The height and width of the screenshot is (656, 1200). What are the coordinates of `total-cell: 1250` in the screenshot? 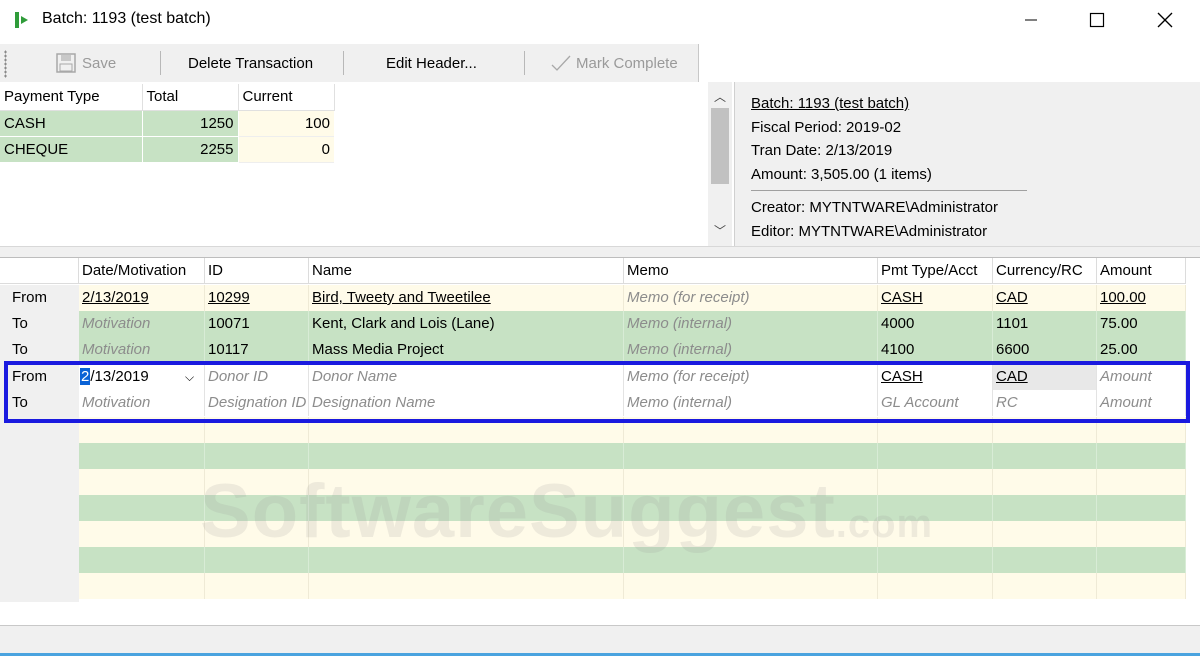 It's located at (190, 123).